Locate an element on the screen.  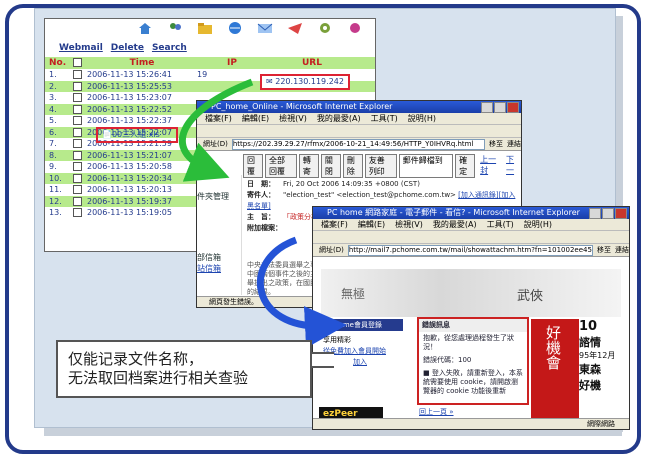
site-mailbox-link: 站信箱 is located at coordinates (219, 268).